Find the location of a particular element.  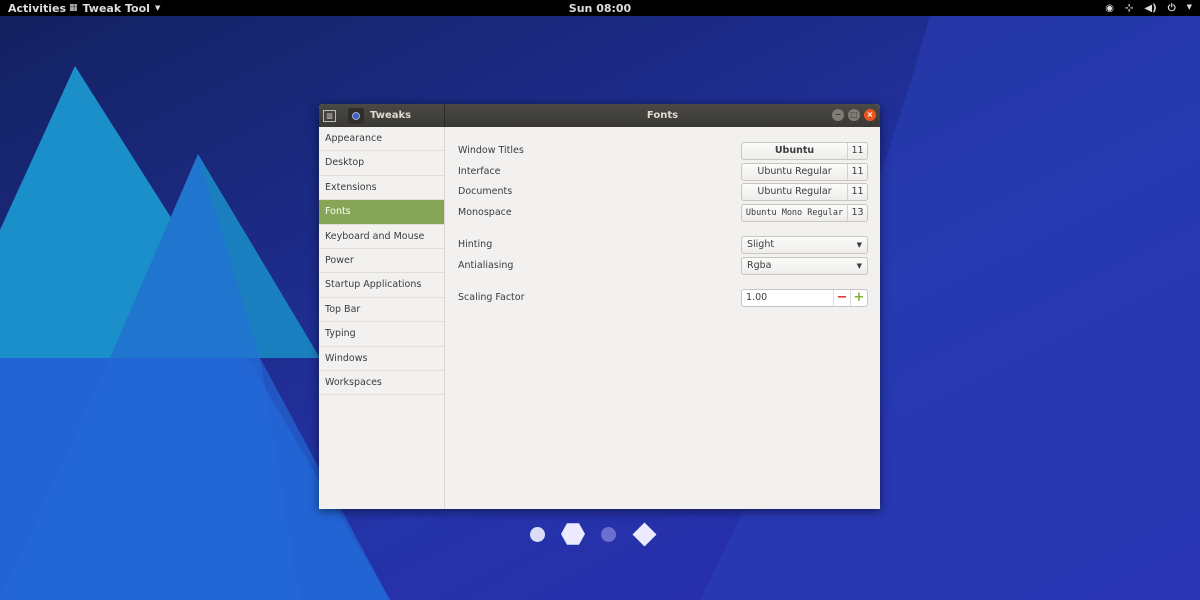

close-button: × is located at coordinates (870, 115).